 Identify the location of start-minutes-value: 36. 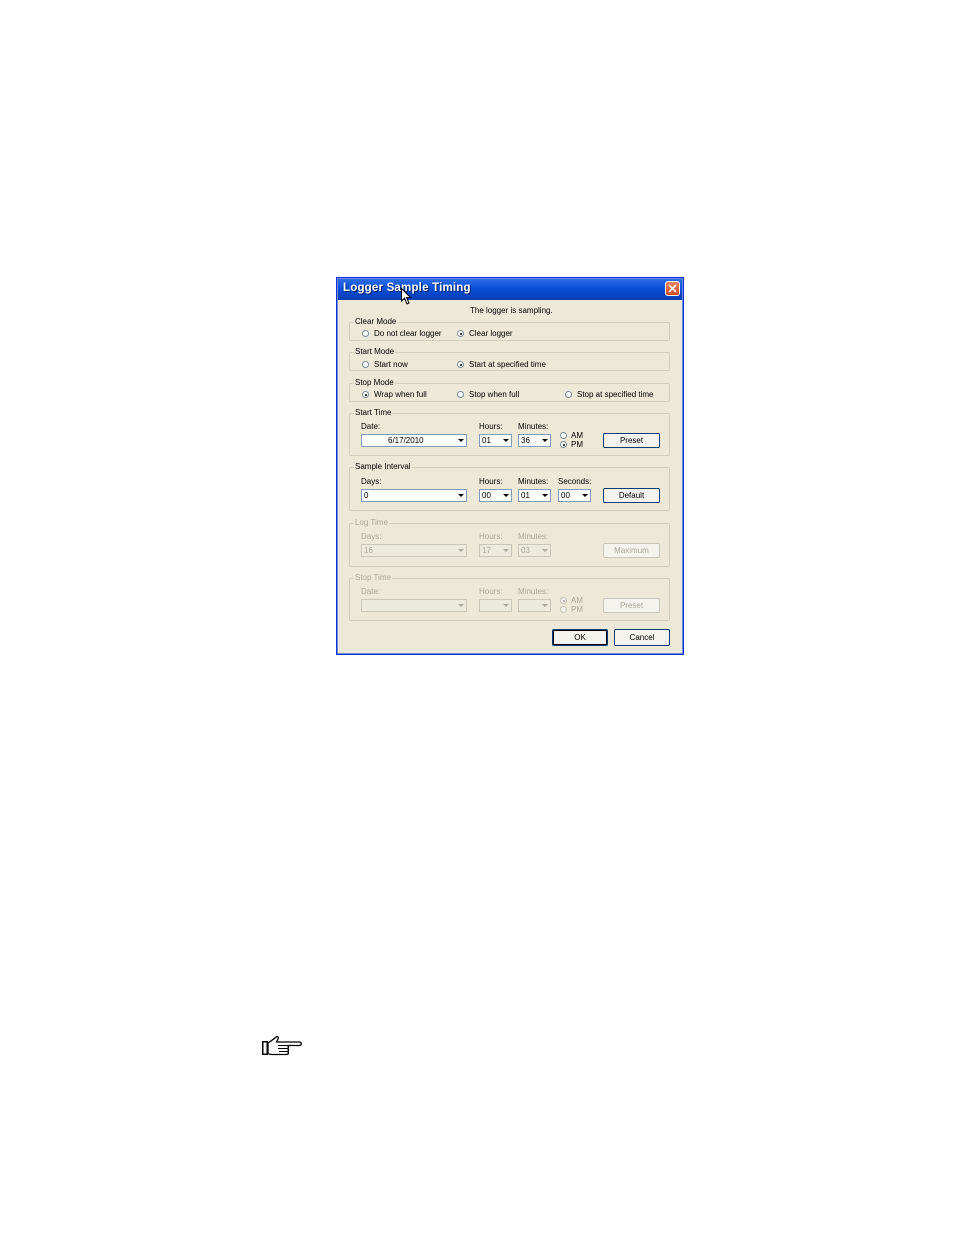
(525, 440).